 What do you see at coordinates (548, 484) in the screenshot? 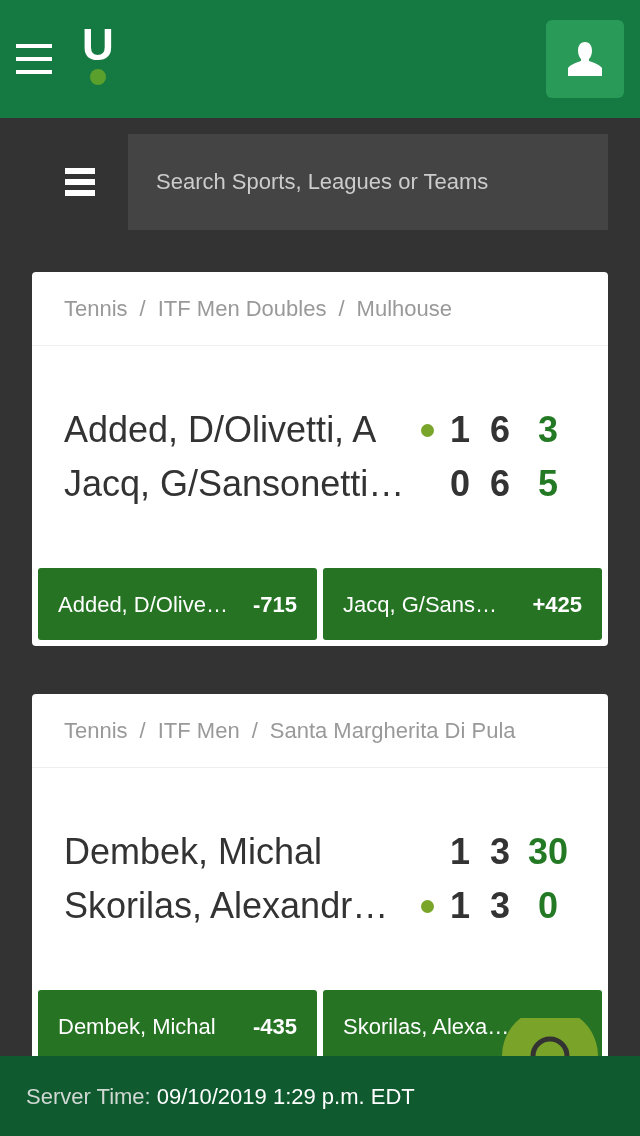
I see `game-score: 5` at bounding box center [548, 484].